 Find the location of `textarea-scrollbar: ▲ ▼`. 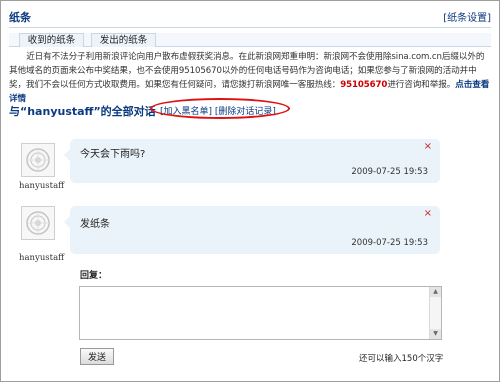

textarea-scrollbar: ▲ ▼ is located at coordinates (435, 313).